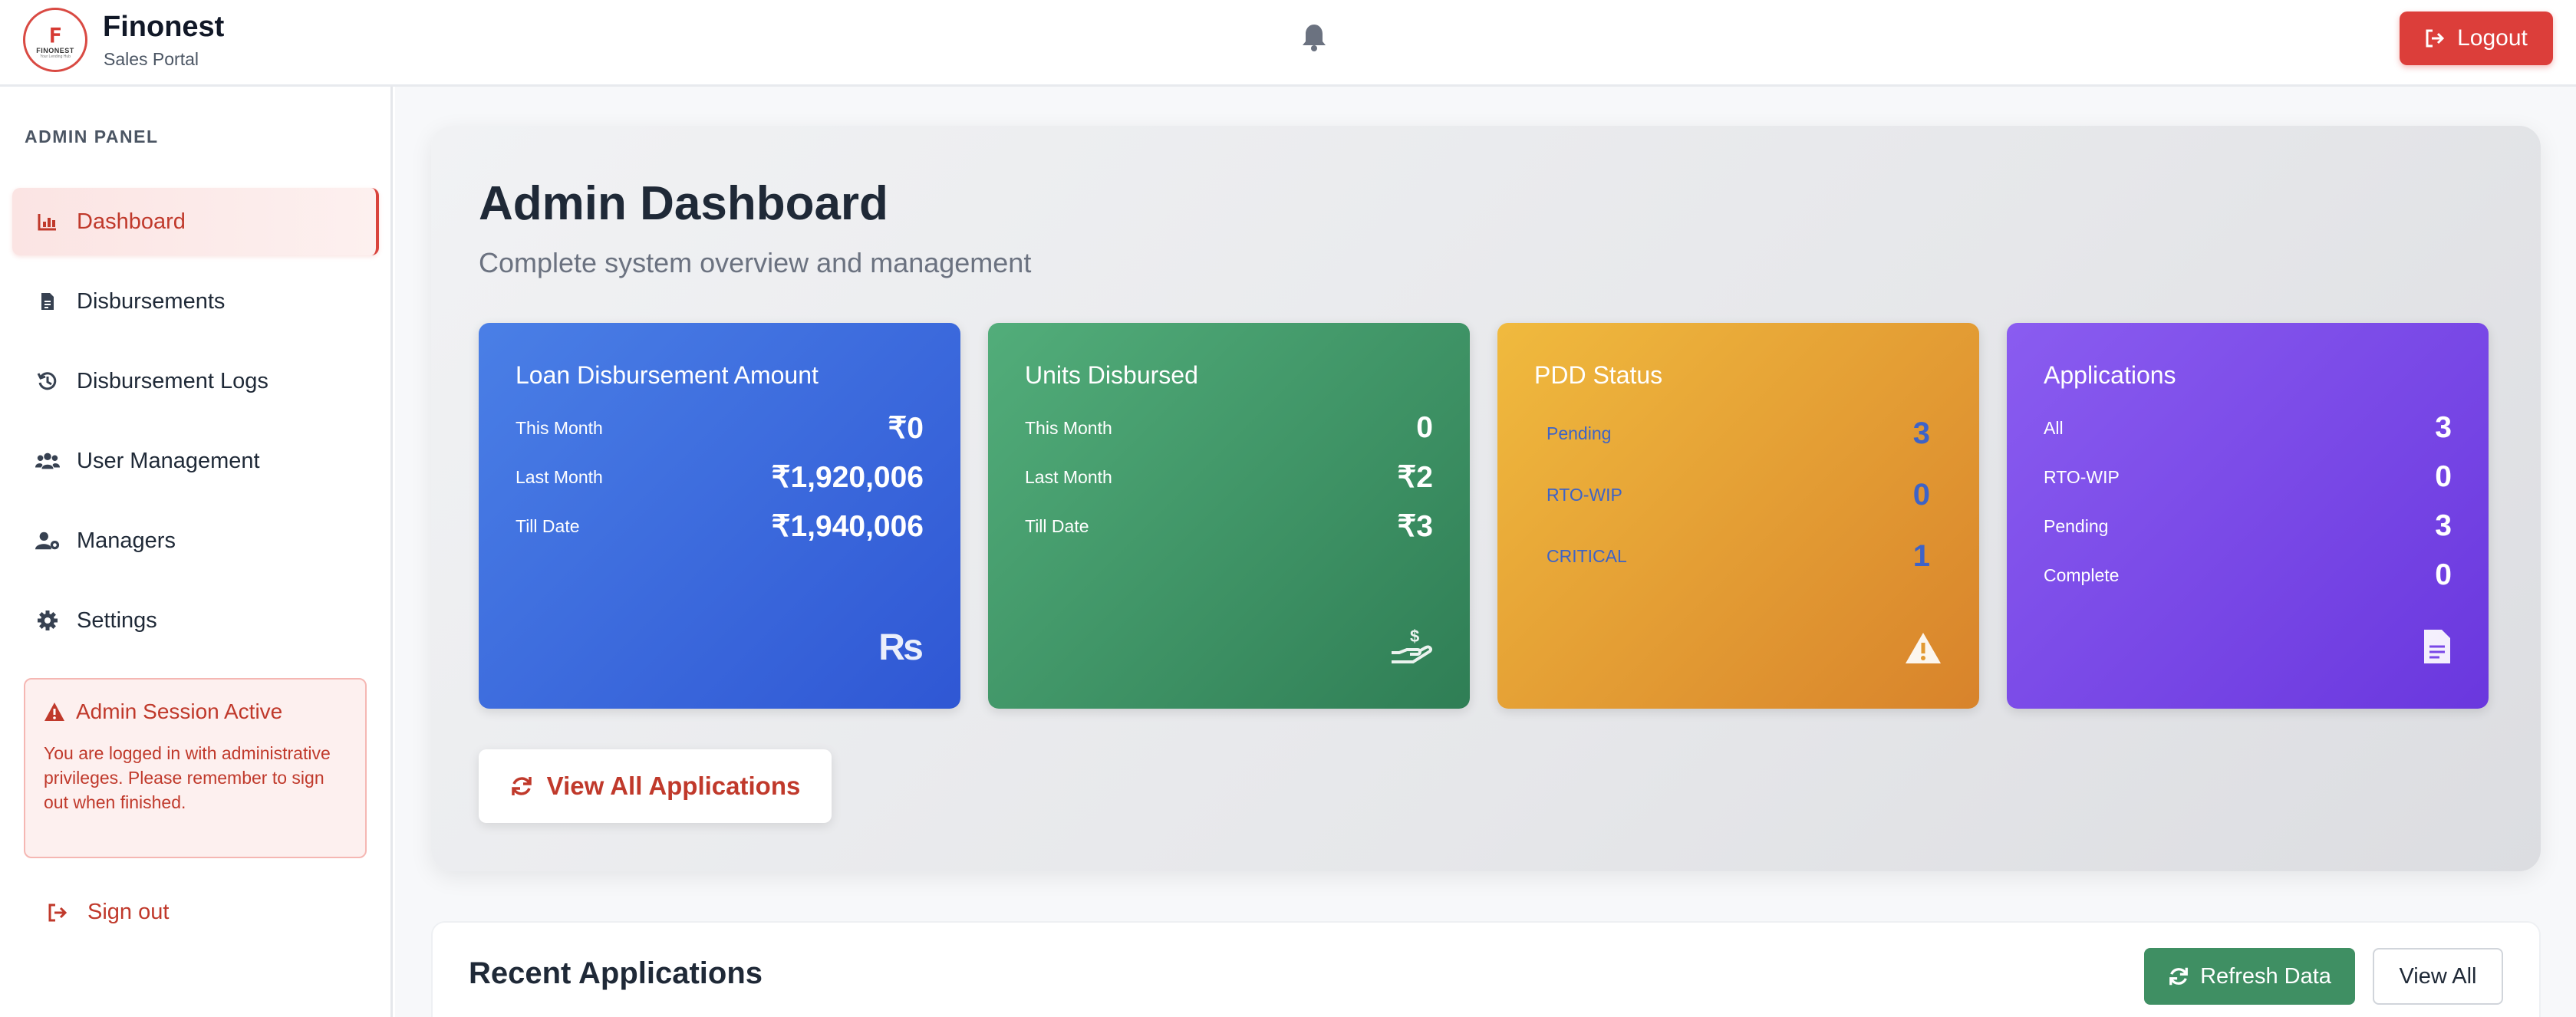 This screenshot has height=1017, width=2576. I want to click on logo-f-icon: ꜰ, so click(55, 33).